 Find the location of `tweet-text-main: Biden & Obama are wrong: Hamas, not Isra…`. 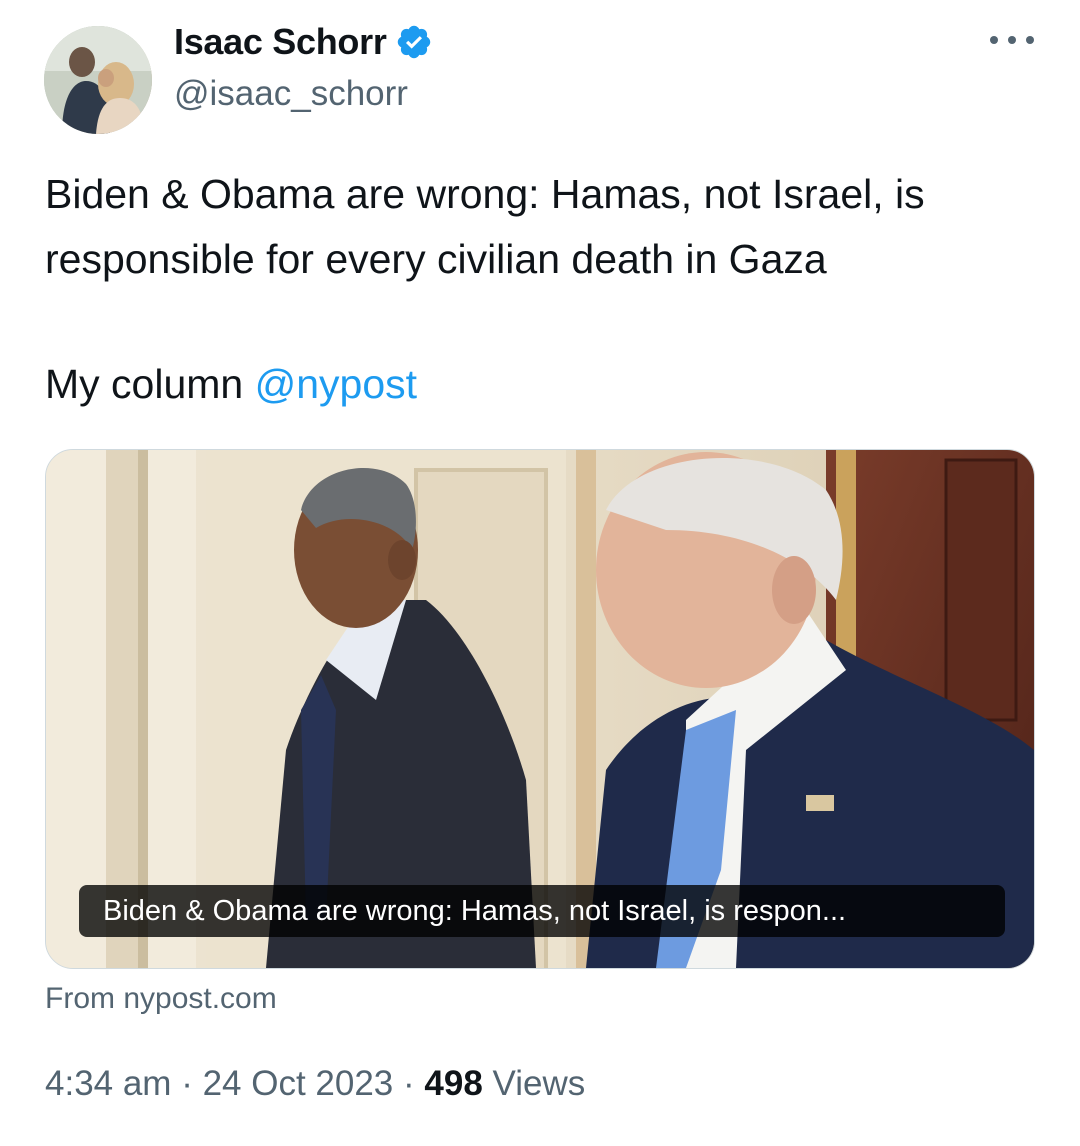

tweet-text-main: Biden & Obama are wrong: Hamas, not Isra… is located at coordinates (485, 226).